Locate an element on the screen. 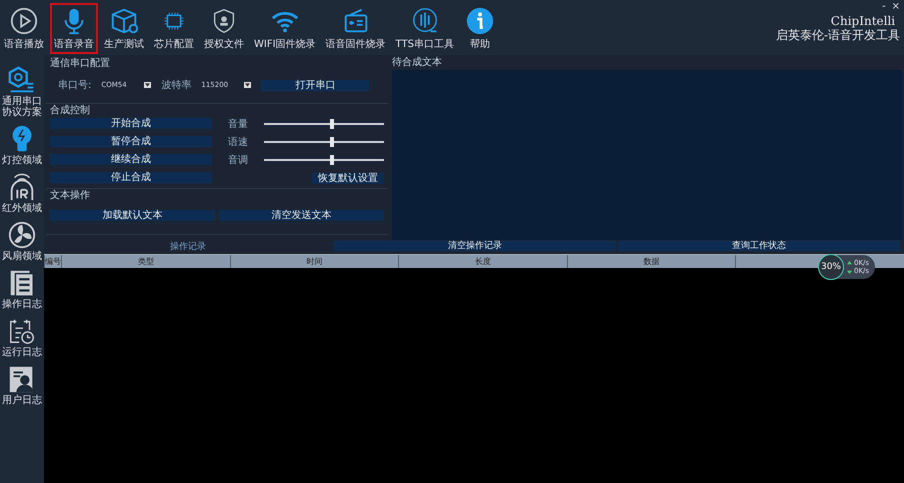 The image size is (904, 483). group-title: 待合成文本 is located at coordinates (417, 63).